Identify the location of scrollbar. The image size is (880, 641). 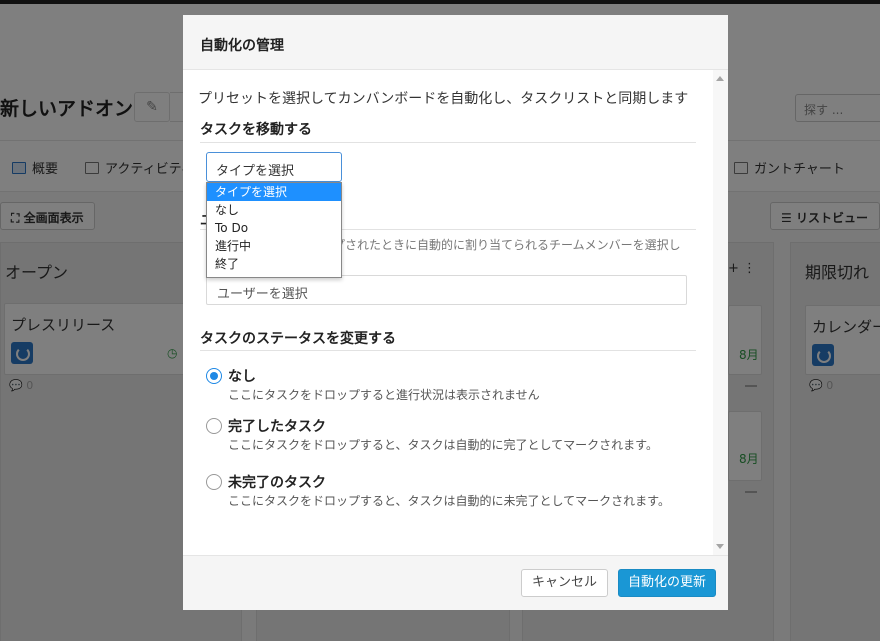
(720, 312).